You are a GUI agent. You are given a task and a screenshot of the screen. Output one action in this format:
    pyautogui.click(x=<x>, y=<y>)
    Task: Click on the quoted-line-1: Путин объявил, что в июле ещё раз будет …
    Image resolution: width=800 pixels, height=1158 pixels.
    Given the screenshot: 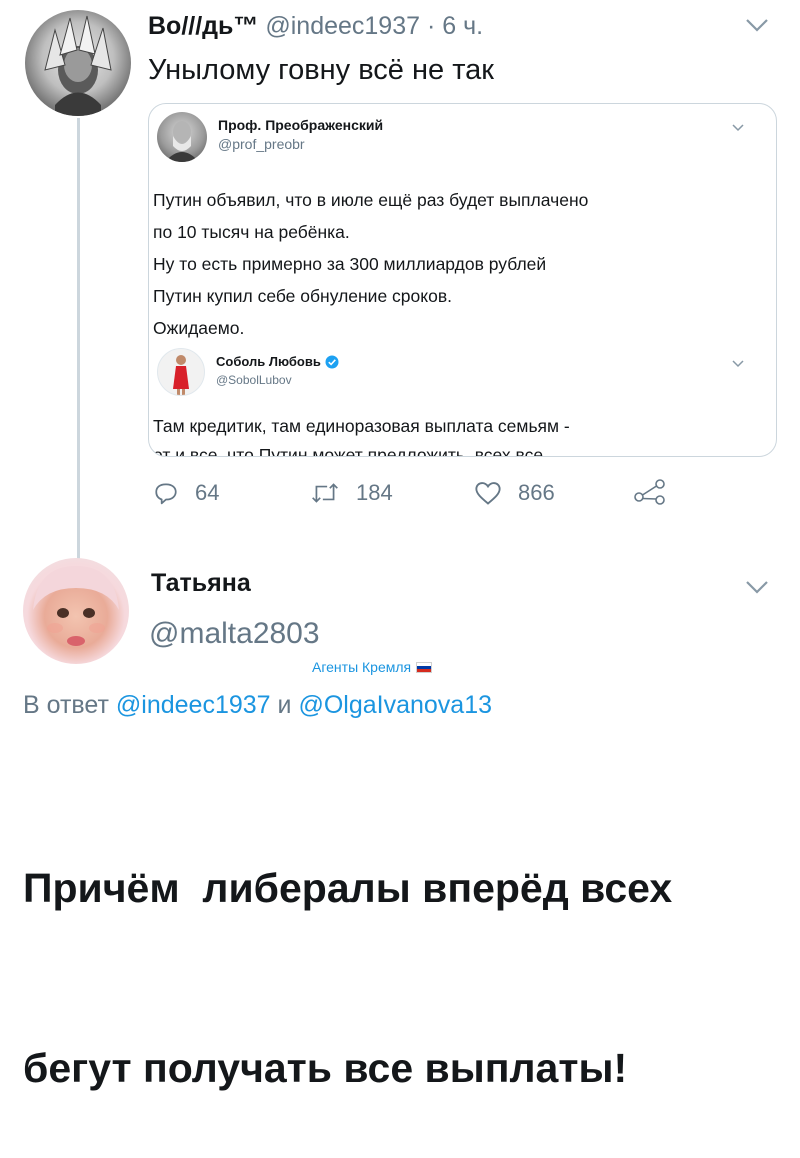 What is the action you would take?
    pyautogui.click(x=371, y=200)
    